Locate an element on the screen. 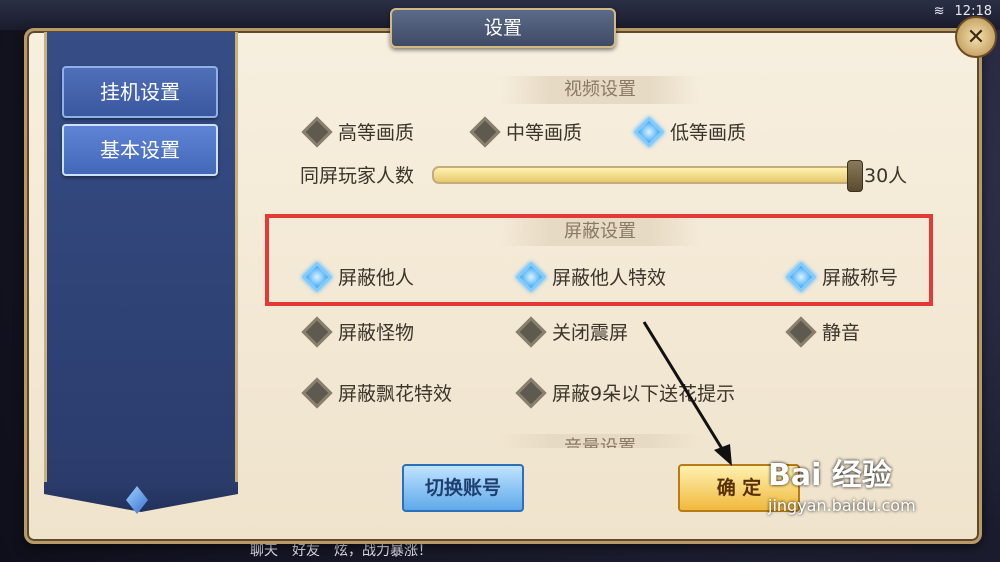 The height and width of the screenshot is (562, 1000). block-titles-option: 屏蔽称号 is located at coordinates (842, 276).